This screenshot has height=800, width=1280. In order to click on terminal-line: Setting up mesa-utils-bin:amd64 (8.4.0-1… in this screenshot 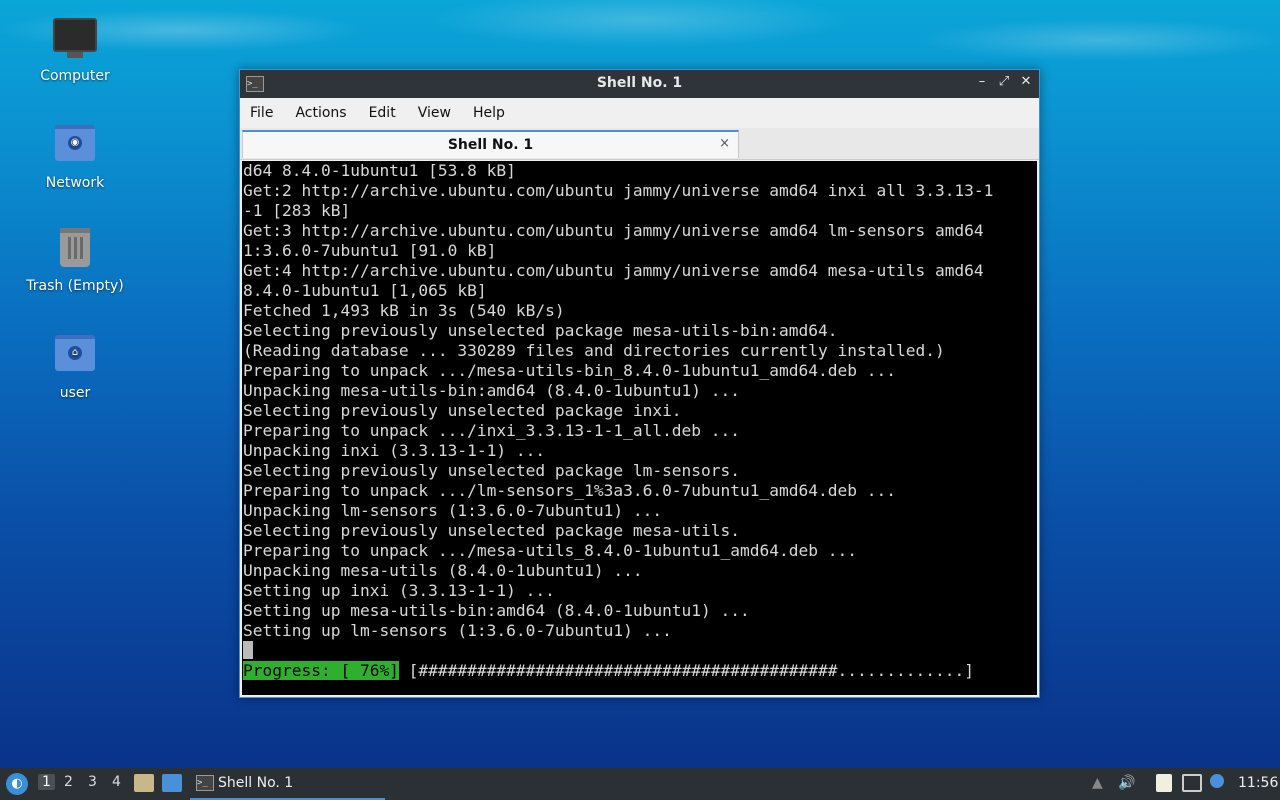, I will do `click(496, 610)`.